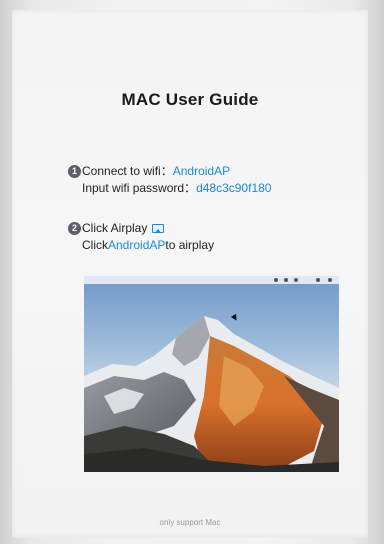 This screenshot has width=384, height=544. Describe the element at coordinates (318, 280) in the screenshot. I see `search-menu-icon` at that location.